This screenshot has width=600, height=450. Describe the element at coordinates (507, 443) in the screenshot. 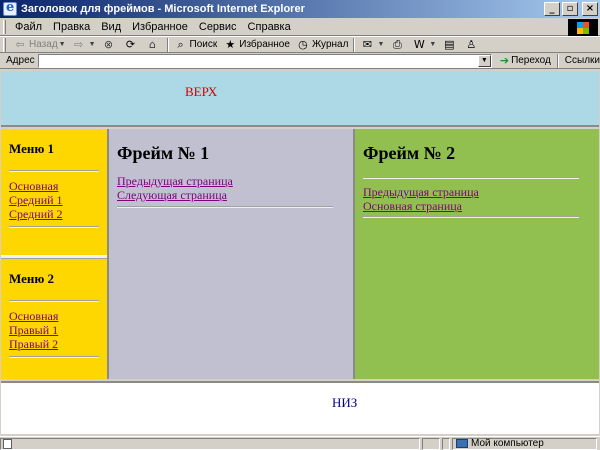

I see `zone-label: Мой компьютер` at that location.